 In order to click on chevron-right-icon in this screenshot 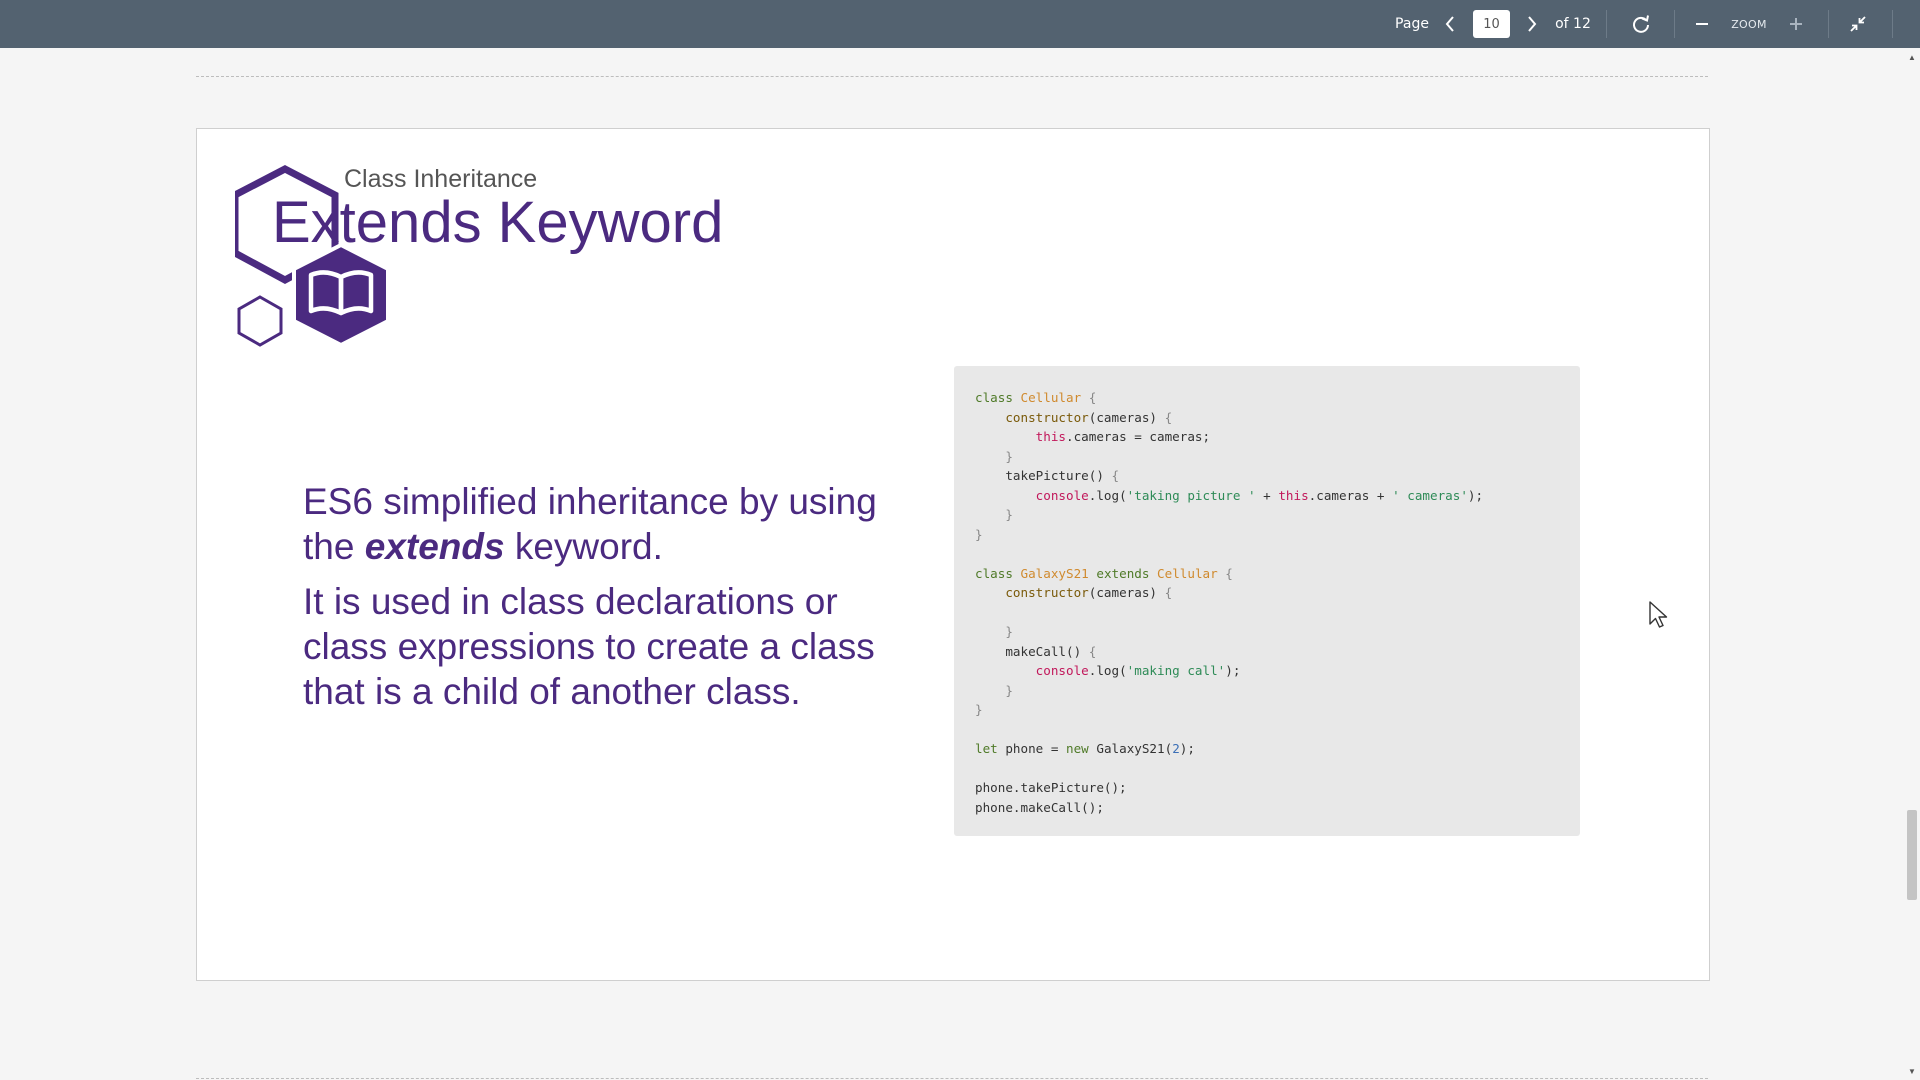, I will do `click(1532, 24)`.